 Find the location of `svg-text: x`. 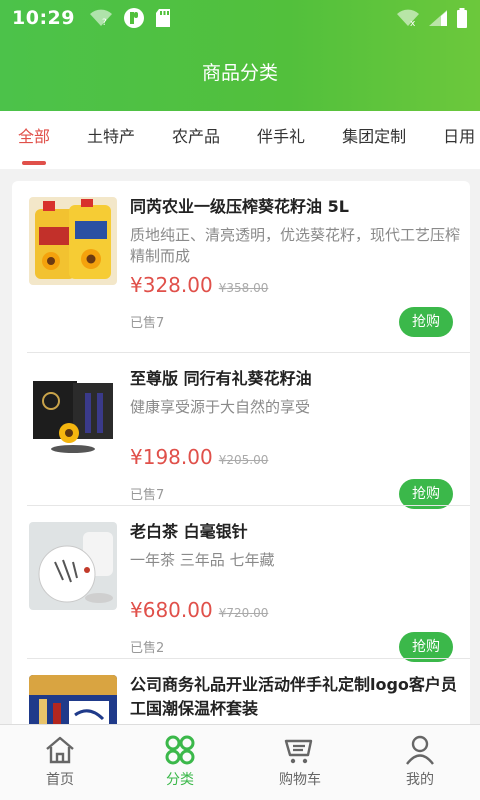

svg-text: x is located at coordinates (413, 23).